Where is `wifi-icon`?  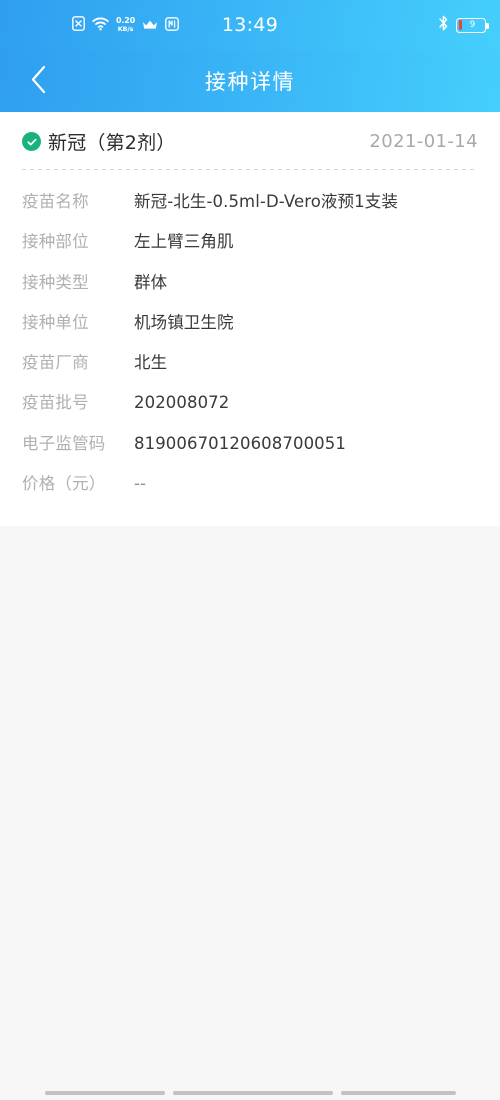 wifi-icon is located at coordinates (100, 25).